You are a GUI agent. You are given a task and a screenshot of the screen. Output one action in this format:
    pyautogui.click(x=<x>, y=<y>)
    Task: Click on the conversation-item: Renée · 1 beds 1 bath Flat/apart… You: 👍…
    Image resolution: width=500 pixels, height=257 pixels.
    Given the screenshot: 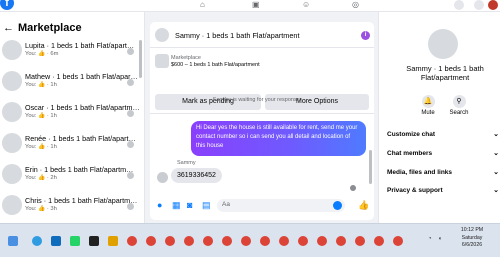 What is the action you would take?
    pyautogui.click(x=70, y=145)
    